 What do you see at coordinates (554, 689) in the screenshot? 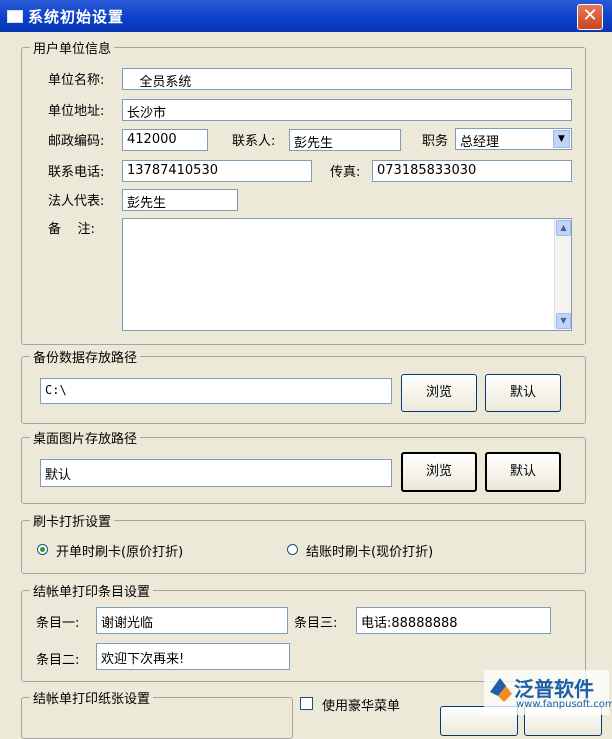
I see `brand-name: 泛普软件` at bounding box center [554, 689].